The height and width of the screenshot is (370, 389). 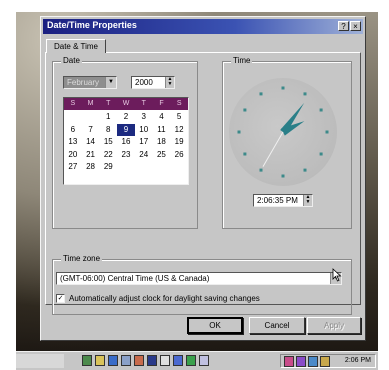 What do you see at coordinates (83, 82) in the screenshot?
I see `month-value: February` at bounding box center [83, 82].